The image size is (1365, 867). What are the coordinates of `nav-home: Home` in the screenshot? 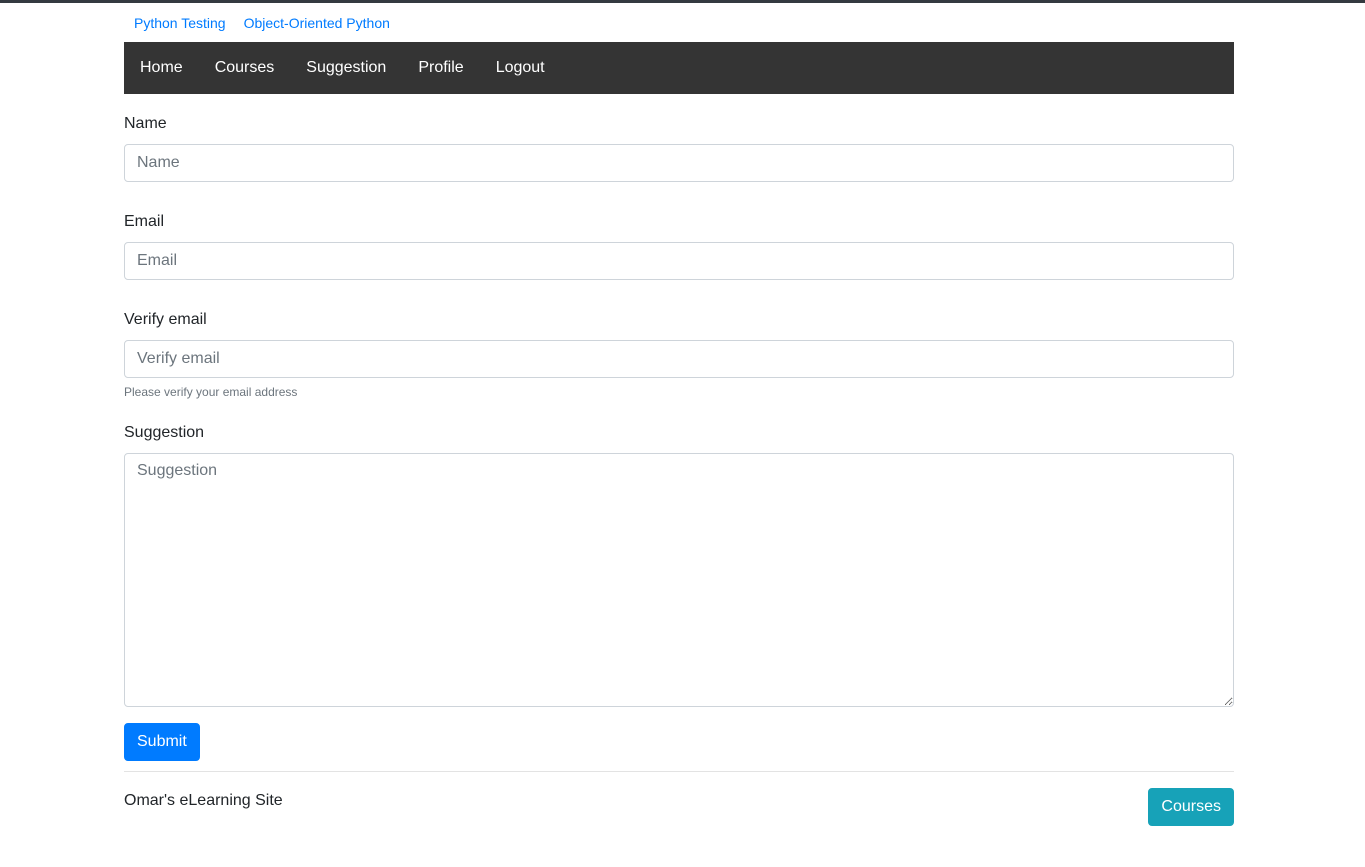 It's located at (161, 68).